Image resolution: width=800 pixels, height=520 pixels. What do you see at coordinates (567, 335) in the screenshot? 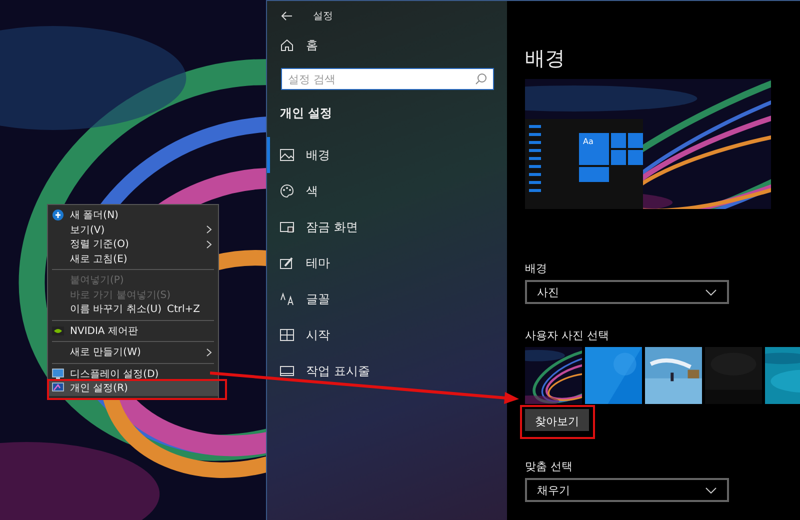
I see `field-label: 사용자 사진 선택` at bounding box center [567, 335].